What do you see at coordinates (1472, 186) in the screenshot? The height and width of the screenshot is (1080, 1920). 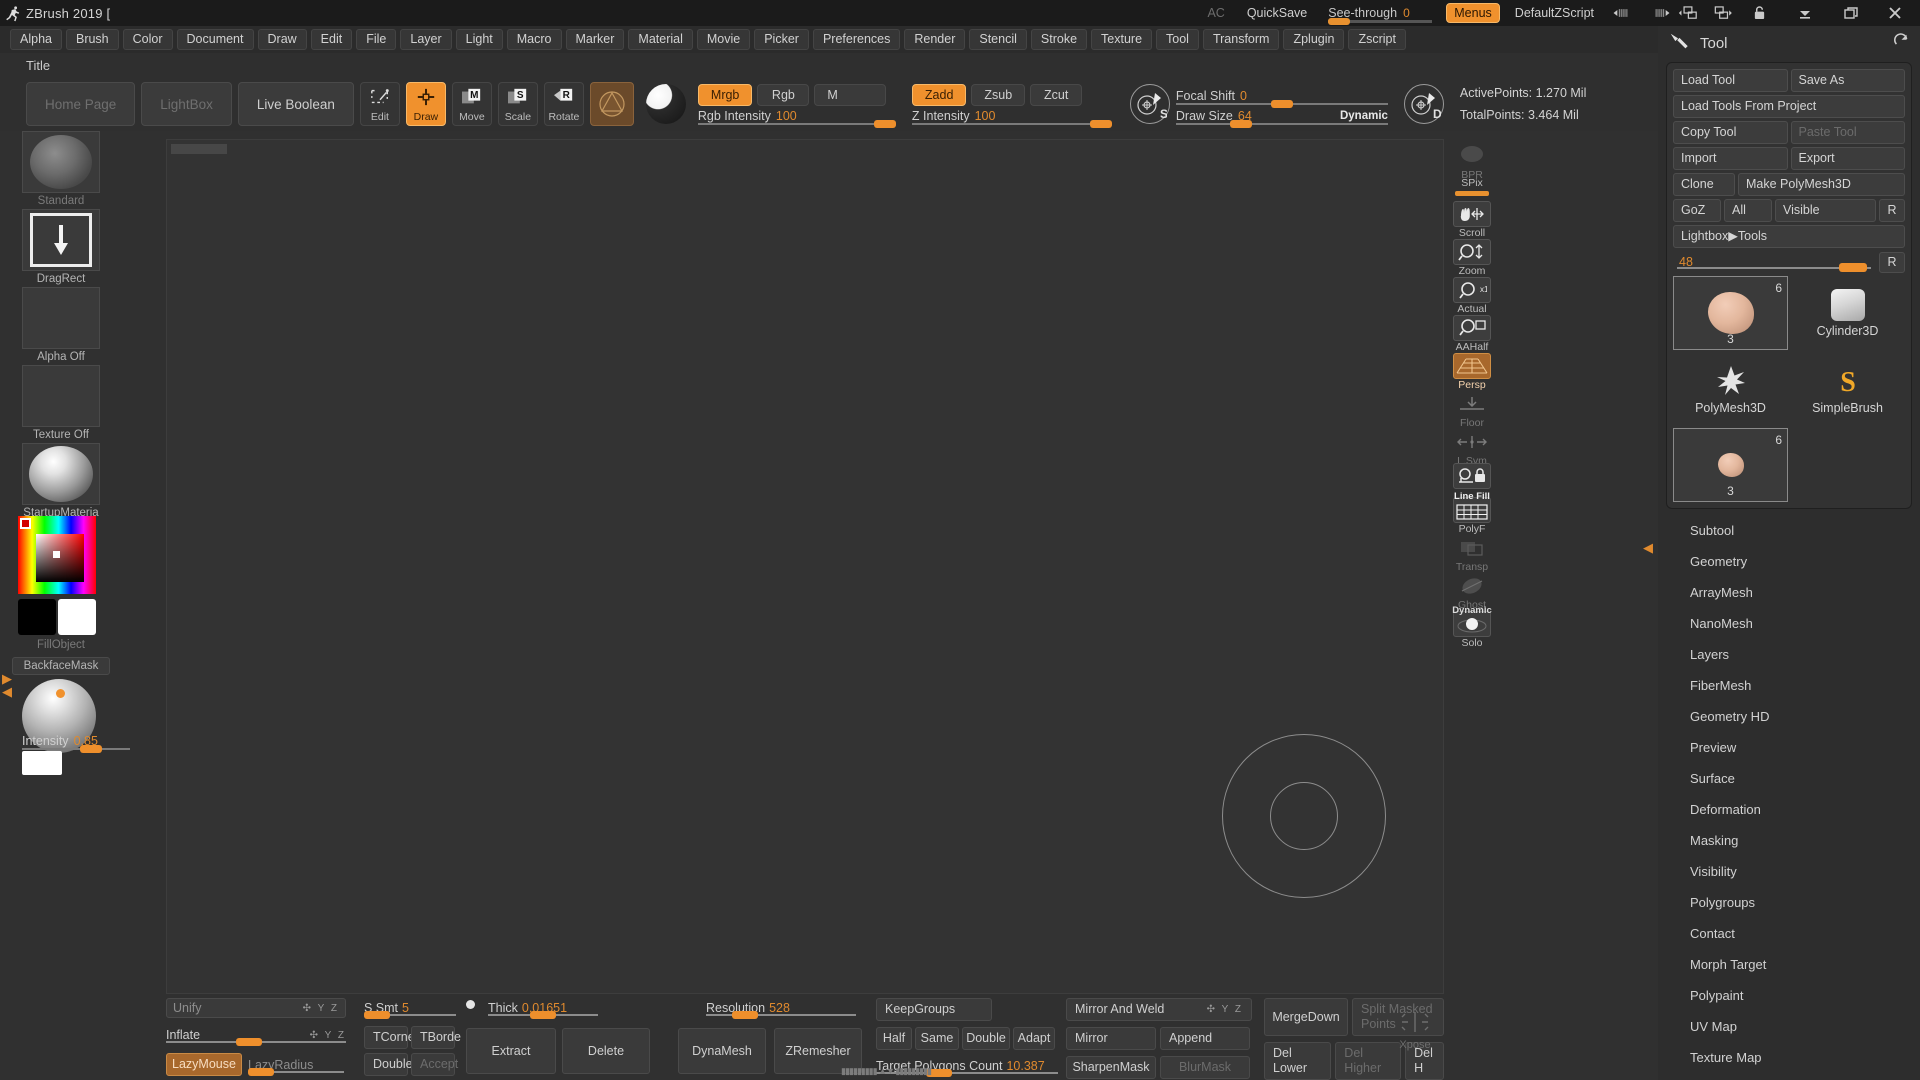 I see `rshelf-item-spix: SPix` at bounding box center [1472, 186].